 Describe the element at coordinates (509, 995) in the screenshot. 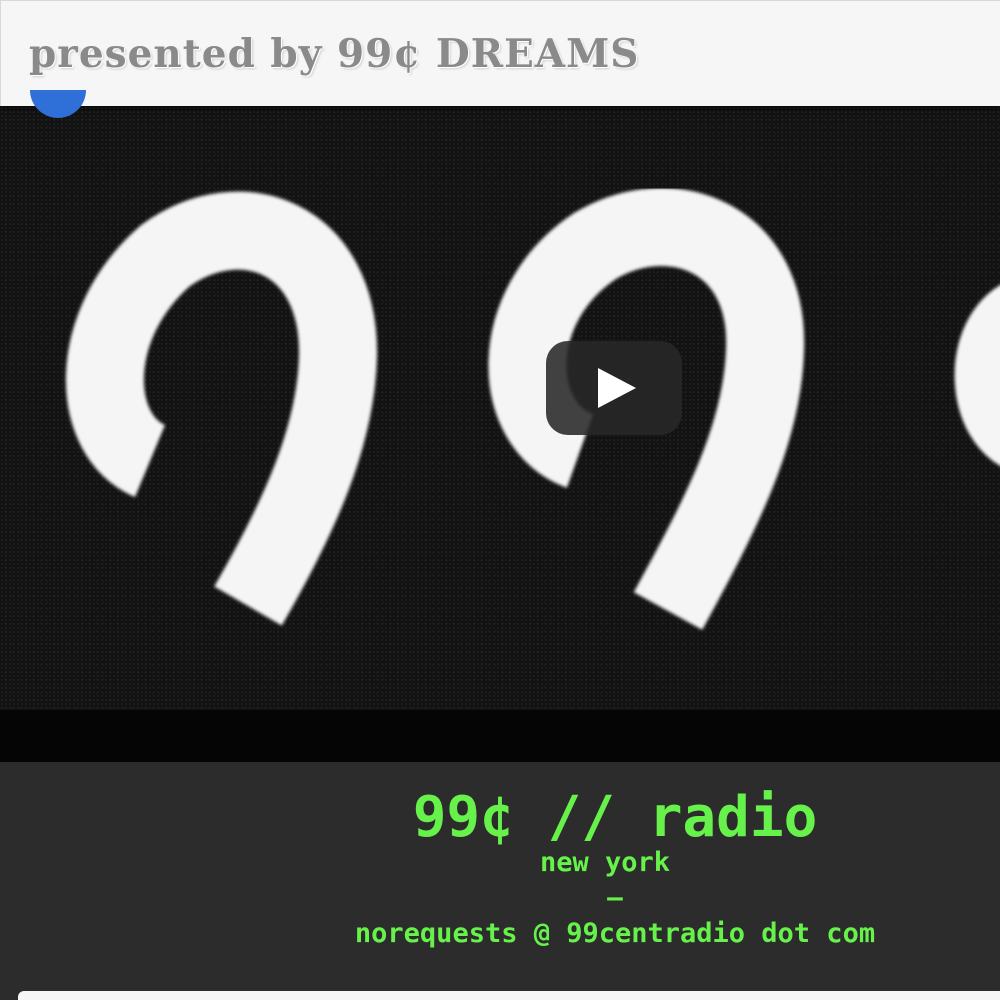

I see `bottom-panel-edge` at that location.